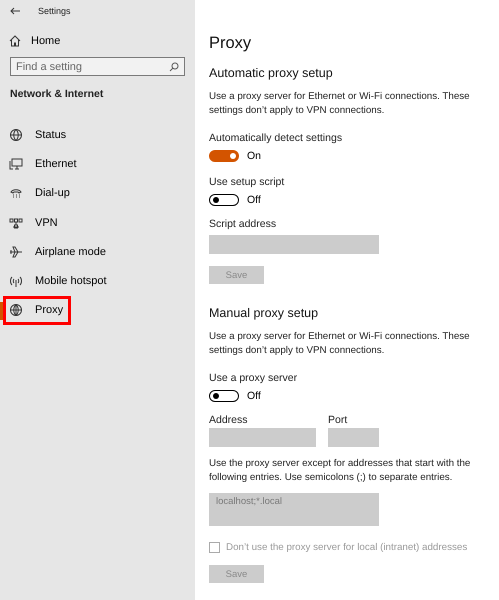  I want to click on back-arrow-icon, so click(15, 11).